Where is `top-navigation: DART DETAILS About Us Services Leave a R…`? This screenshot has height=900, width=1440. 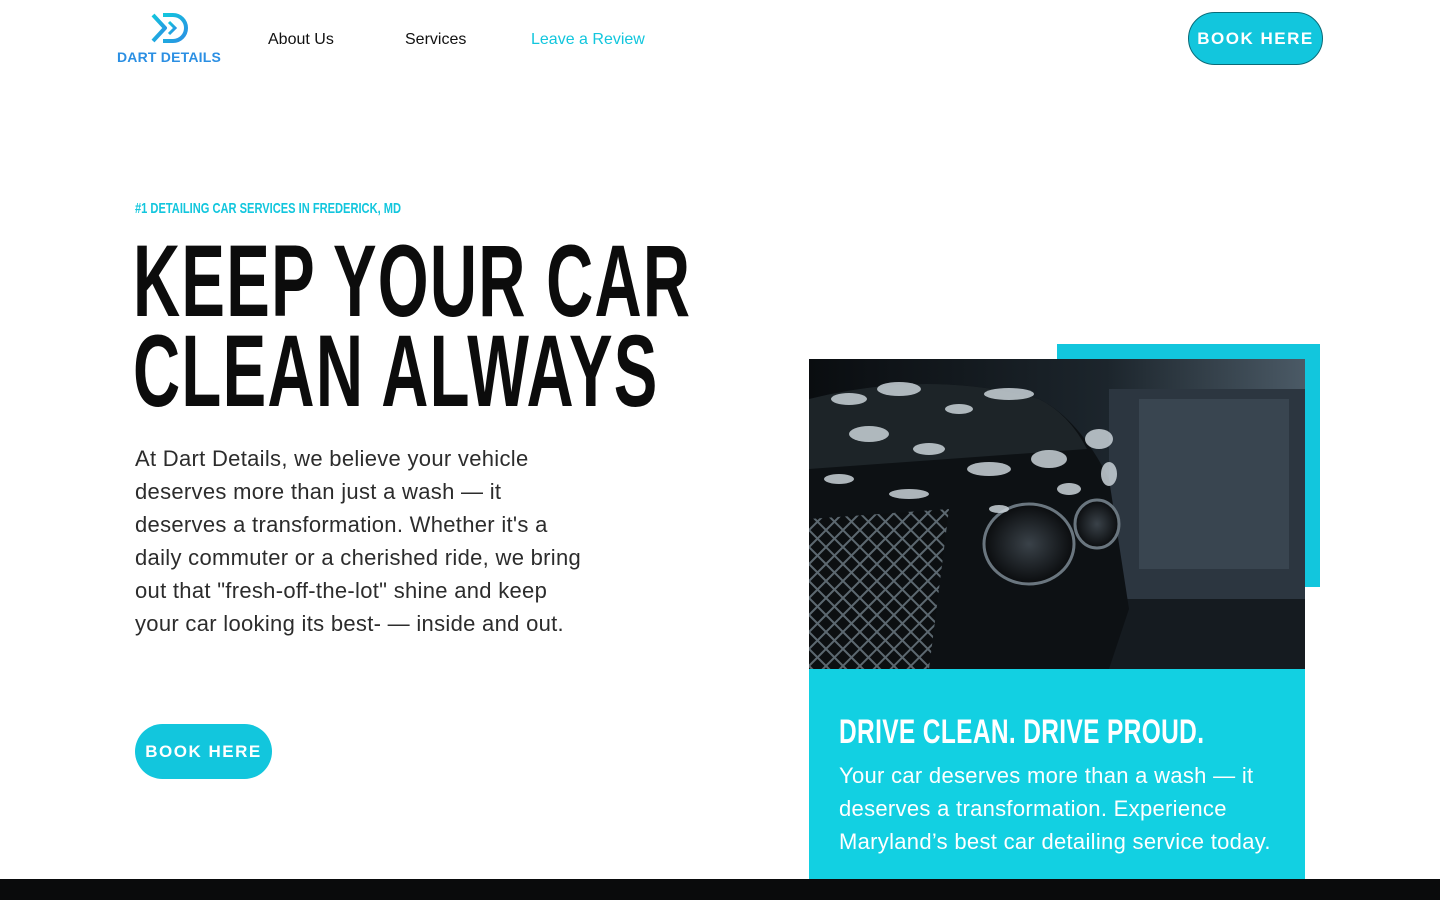 top-navigation: DART DETAILS About Us Services Leave a R… is located at coordinates (720, 41).